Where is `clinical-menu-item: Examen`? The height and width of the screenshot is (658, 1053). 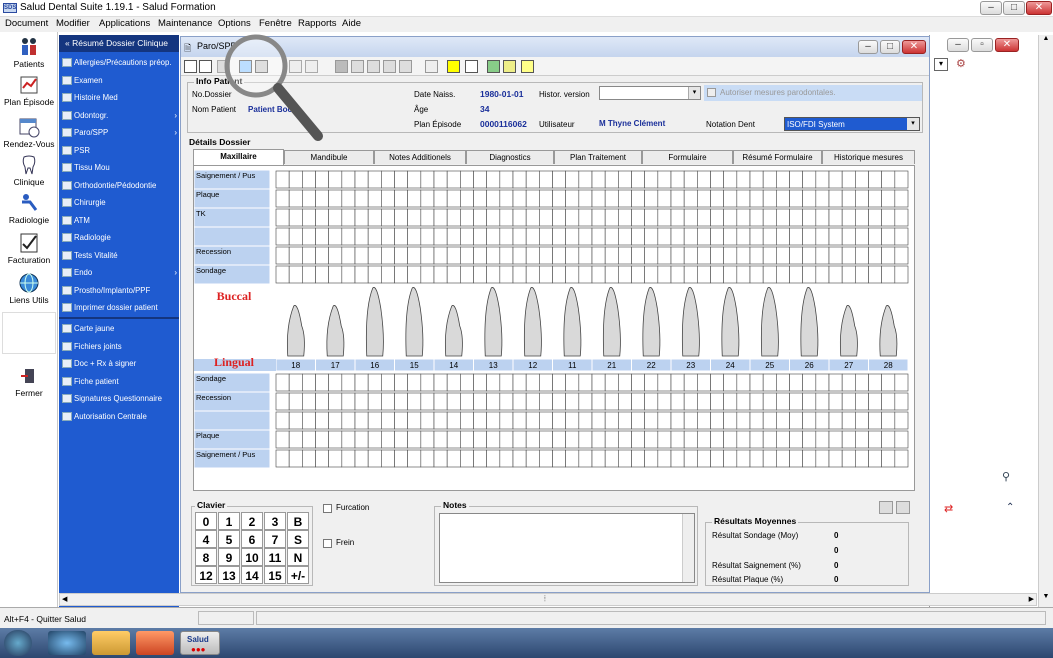 clinical-menu-item: Examen is located at coordinates (119, 81).